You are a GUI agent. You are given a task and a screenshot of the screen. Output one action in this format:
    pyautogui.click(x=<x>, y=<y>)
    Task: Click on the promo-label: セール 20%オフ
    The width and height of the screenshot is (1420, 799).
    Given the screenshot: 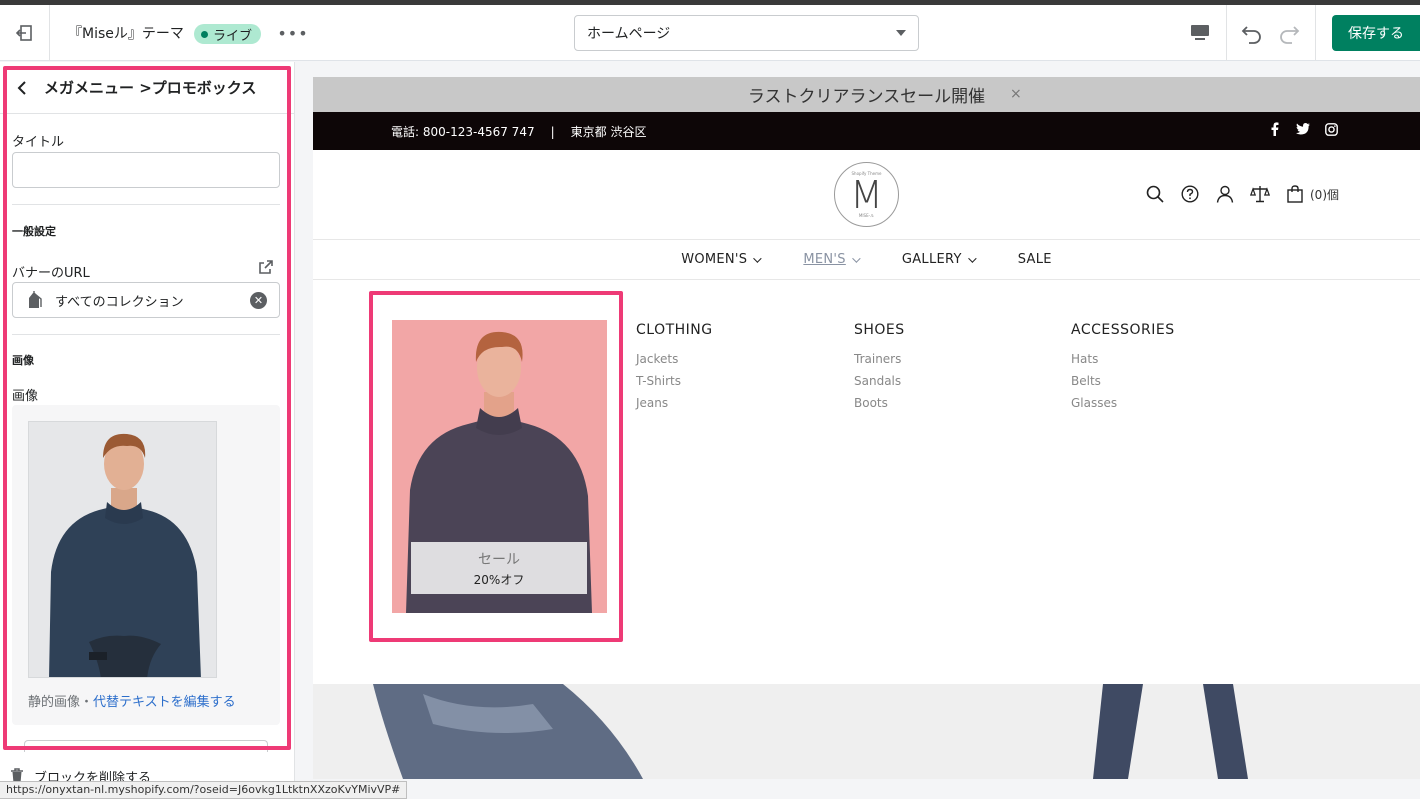 What is the action you would take?
    pyautogui.click(x=499, y=568)
    